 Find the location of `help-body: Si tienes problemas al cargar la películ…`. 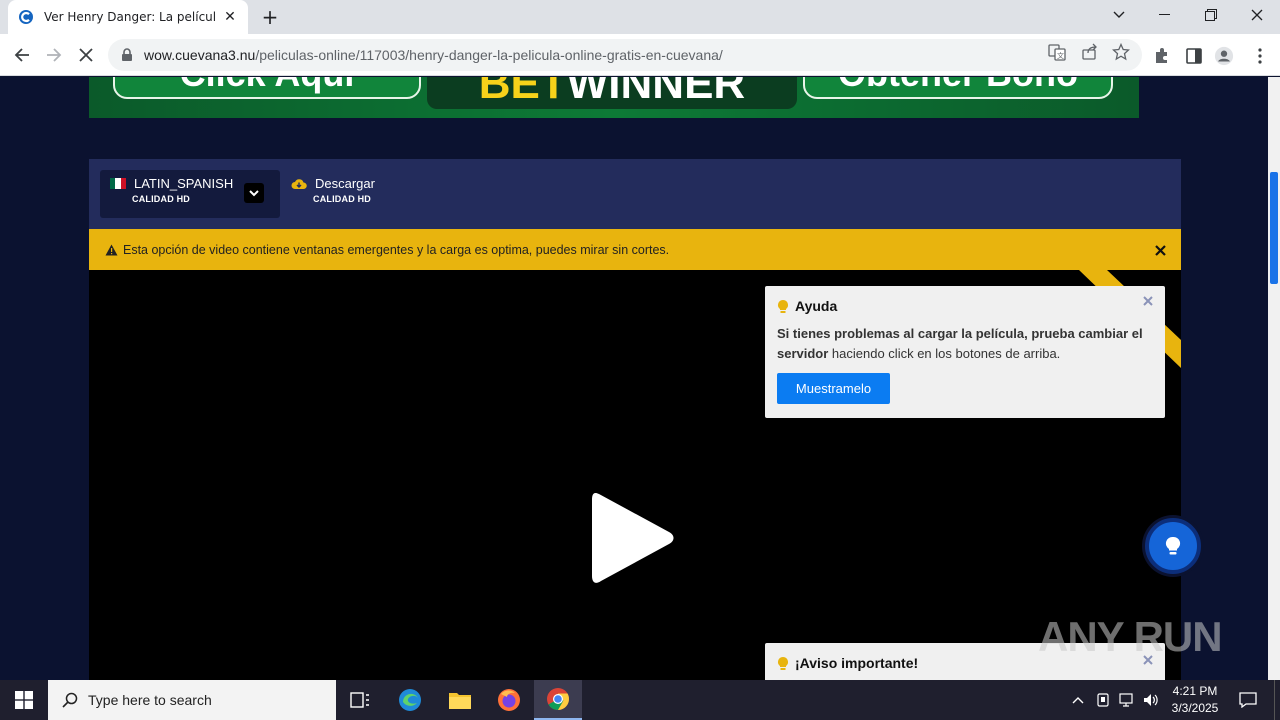

help-body: Si tienes problemas al cargar la películ… is located at coordinates (965, 344).